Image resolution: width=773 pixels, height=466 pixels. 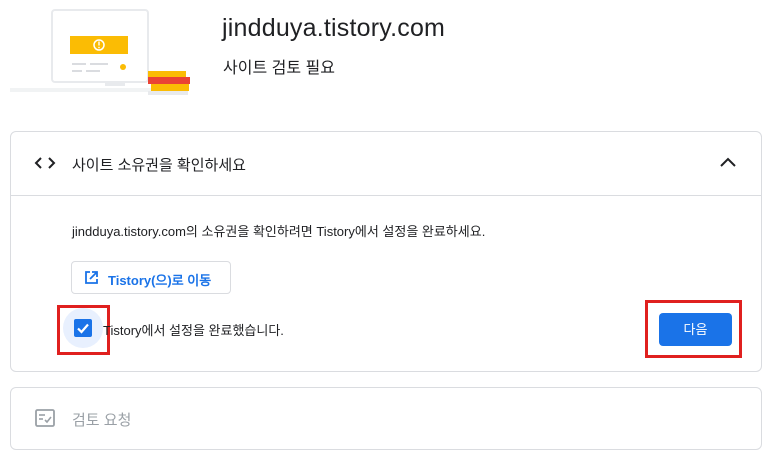 I want to click on code-icon, so click(x=45, y=163).